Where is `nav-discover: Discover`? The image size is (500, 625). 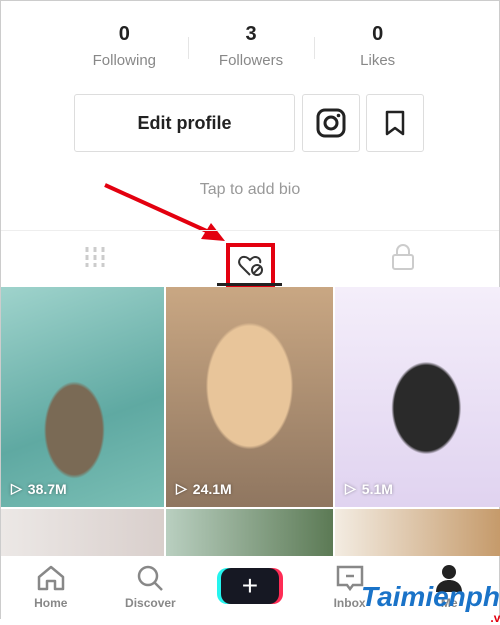 nav-discover: Discover is located at coordinates (151, 588).